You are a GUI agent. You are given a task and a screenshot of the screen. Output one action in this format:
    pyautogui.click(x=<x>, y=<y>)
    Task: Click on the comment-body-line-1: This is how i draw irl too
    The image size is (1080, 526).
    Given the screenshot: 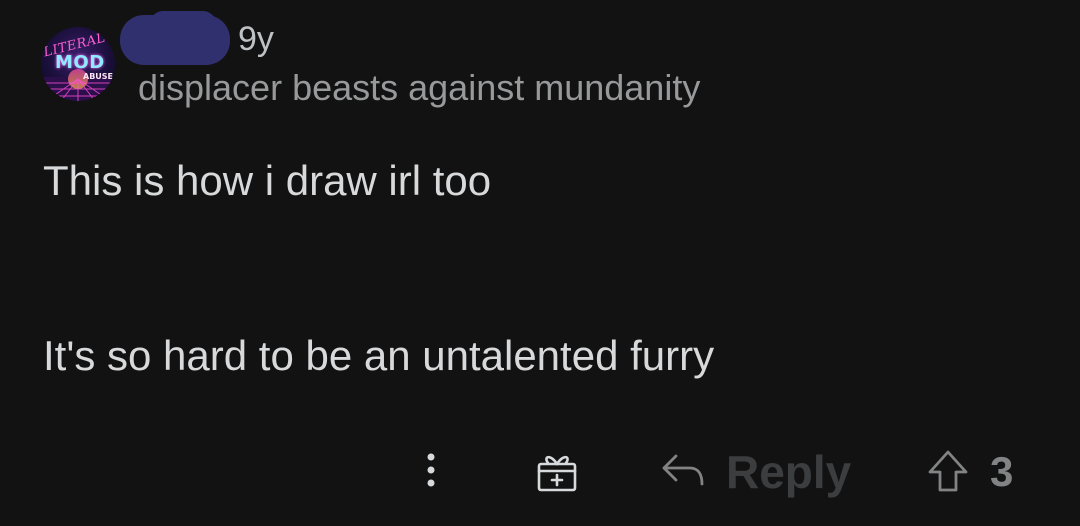 What is the action you would take?
    pyautogui.click(x=267, y=180)
    